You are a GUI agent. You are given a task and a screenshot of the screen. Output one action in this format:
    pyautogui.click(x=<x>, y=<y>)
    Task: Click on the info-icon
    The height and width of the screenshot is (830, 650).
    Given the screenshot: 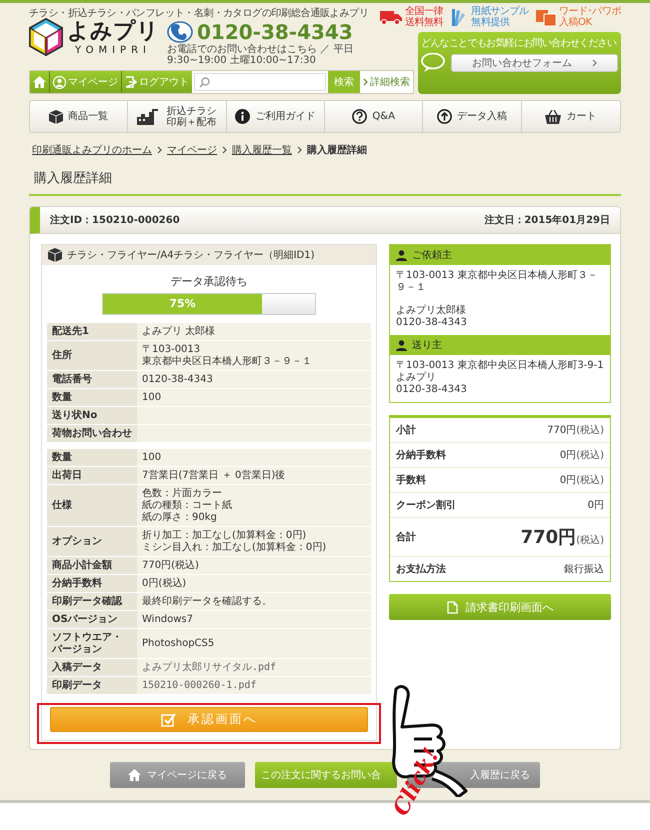 What is the action you would take?
    pyautogui.click(x=242, y=116)
    